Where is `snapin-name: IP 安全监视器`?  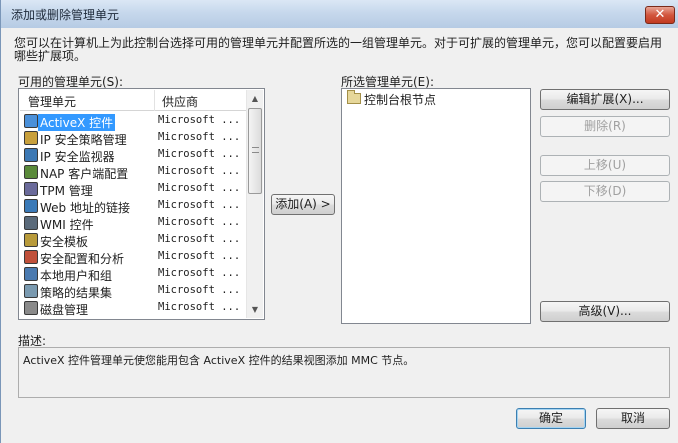 snapin-name: IP 安全监视器 is located at coordinates (77, 157).